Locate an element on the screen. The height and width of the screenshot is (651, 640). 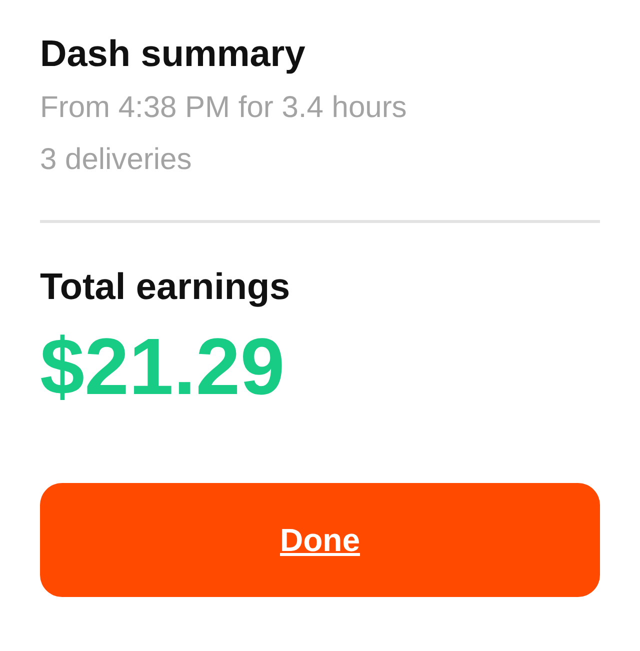
summary-title: Dash summary is located at coordinates (173, 54).